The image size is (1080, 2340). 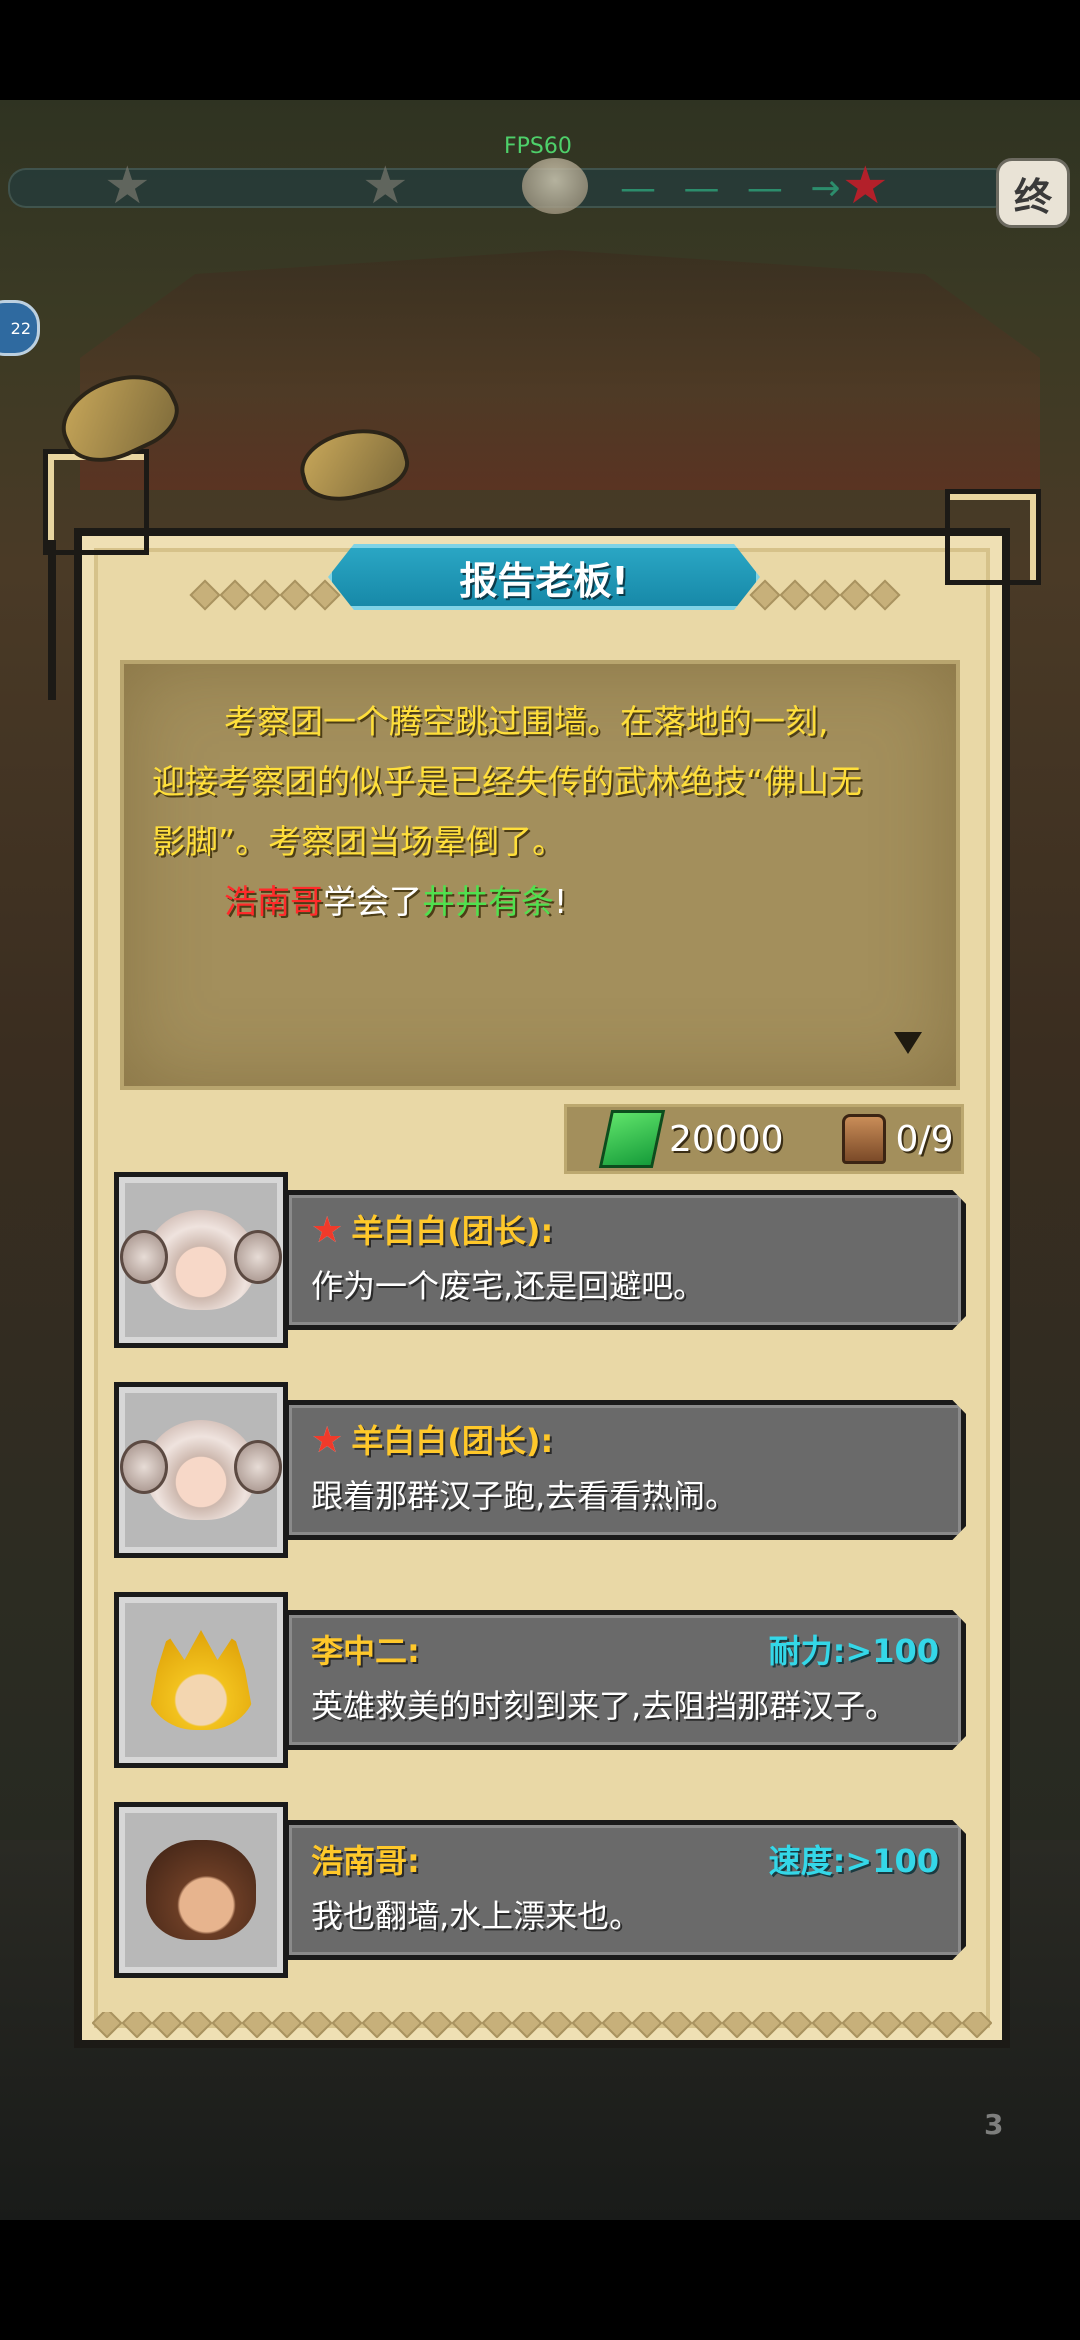 What do you see at coordinates (625, 1680) in the screenshot?
I see `choice-bubble: 李中二: 耐力:>100 英雄救美的时刻到来了,去阻挡那群汉子。` at bounding box center [625, 1680].